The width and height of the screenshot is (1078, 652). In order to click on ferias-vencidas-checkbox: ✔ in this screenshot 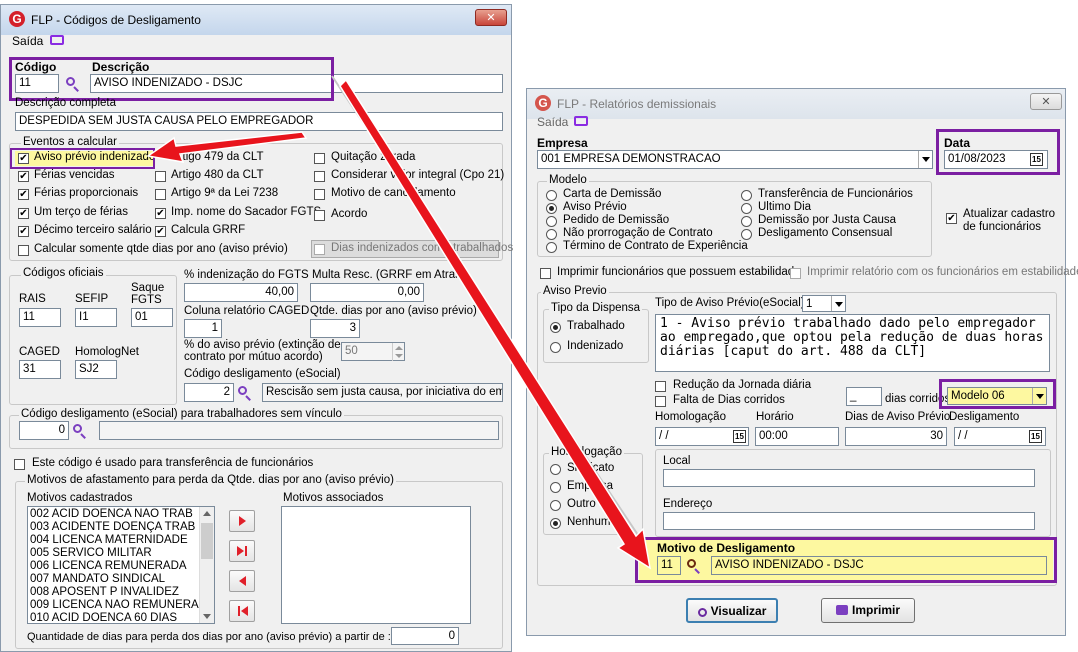, I will do `click(23, 176)`.